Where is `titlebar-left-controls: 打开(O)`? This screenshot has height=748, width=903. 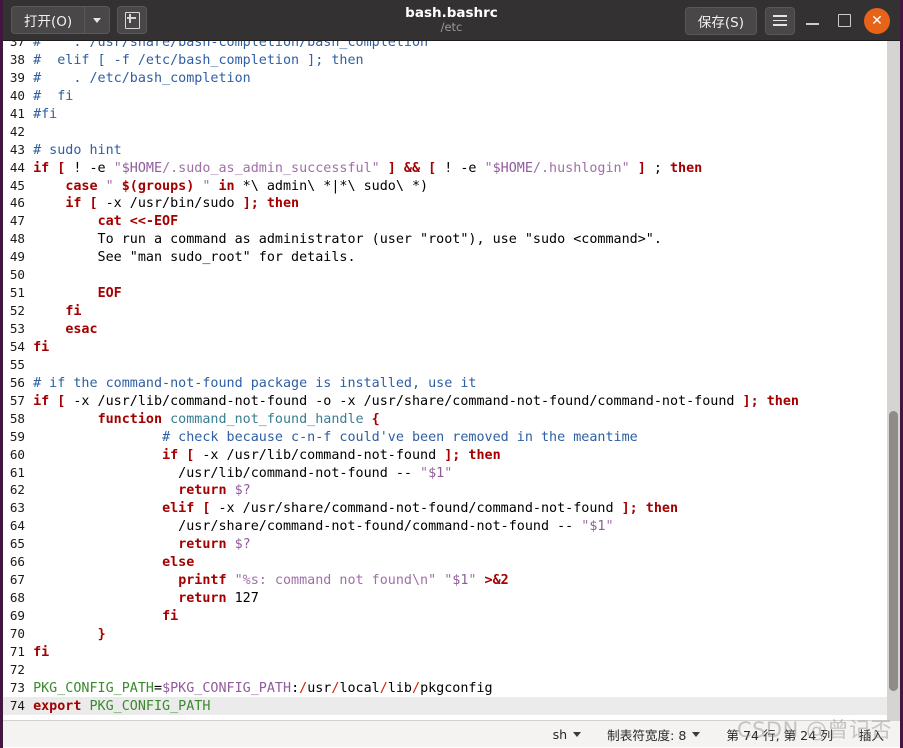
titlebar-left-controls: 打开(O) is located at coordinates (79, 20).